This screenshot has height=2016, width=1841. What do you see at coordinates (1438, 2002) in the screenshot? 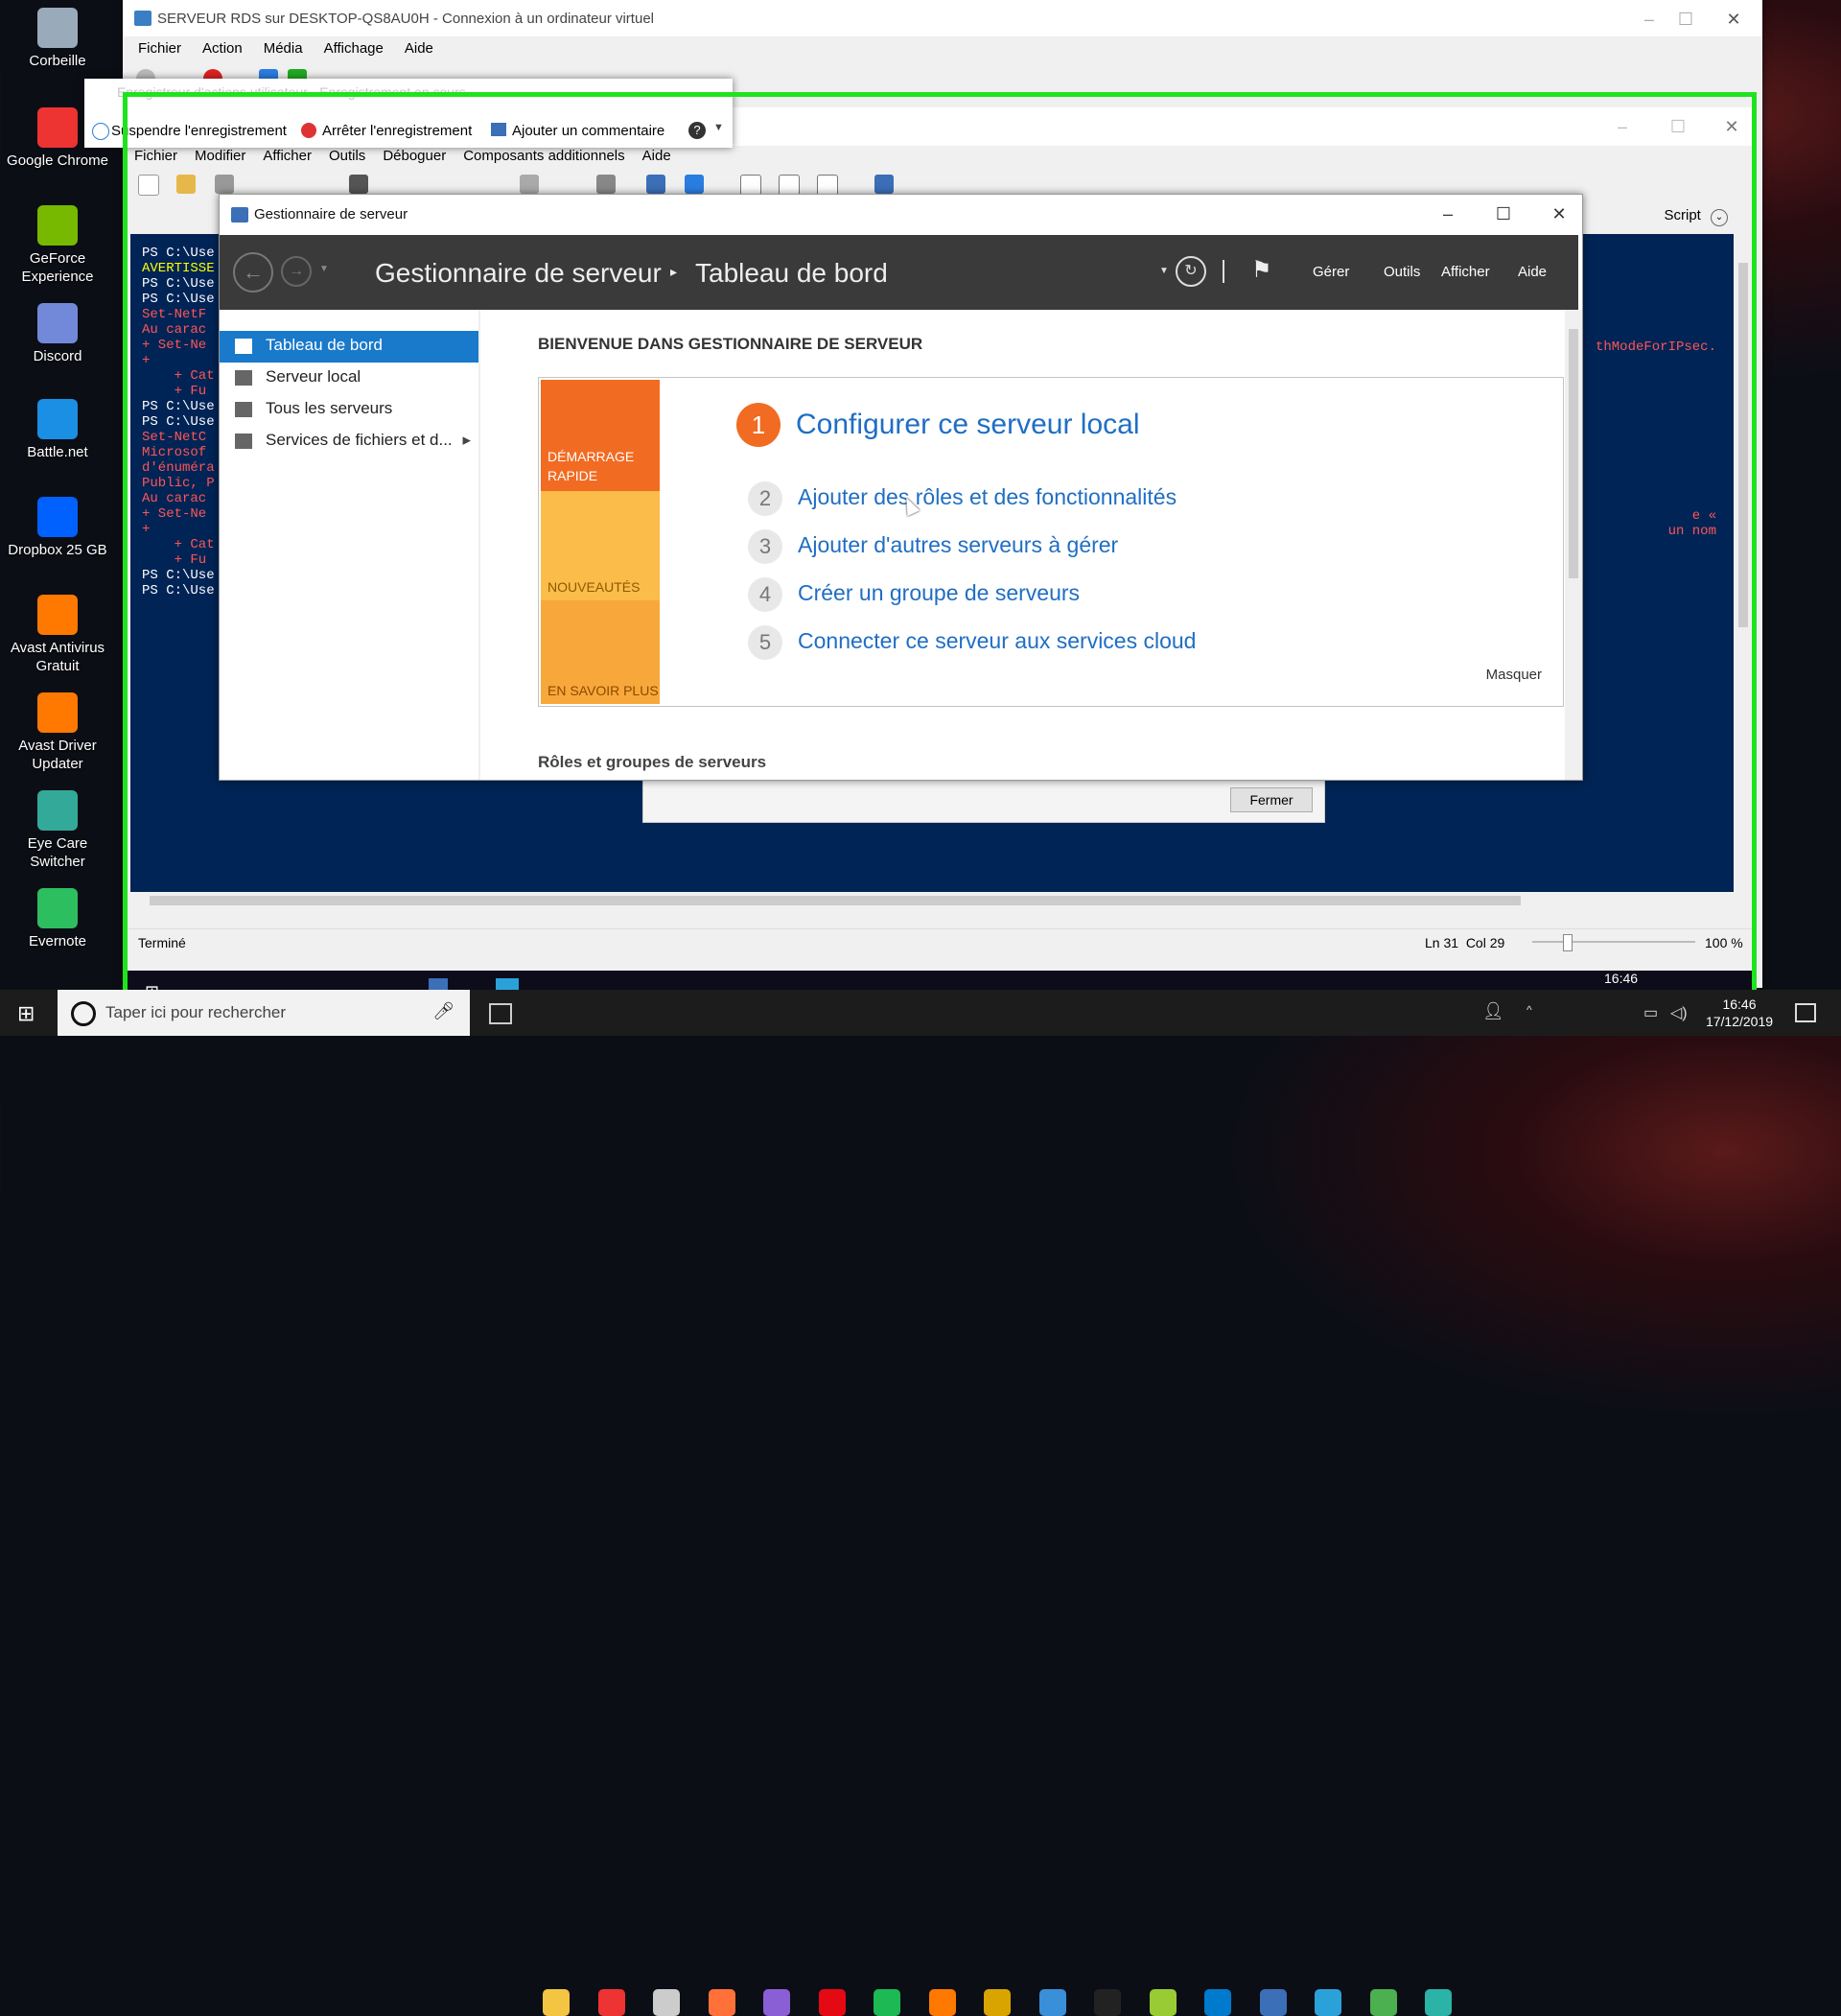
I see `taskbar-app-teal-icon` at bounding box center [1438, 2002].